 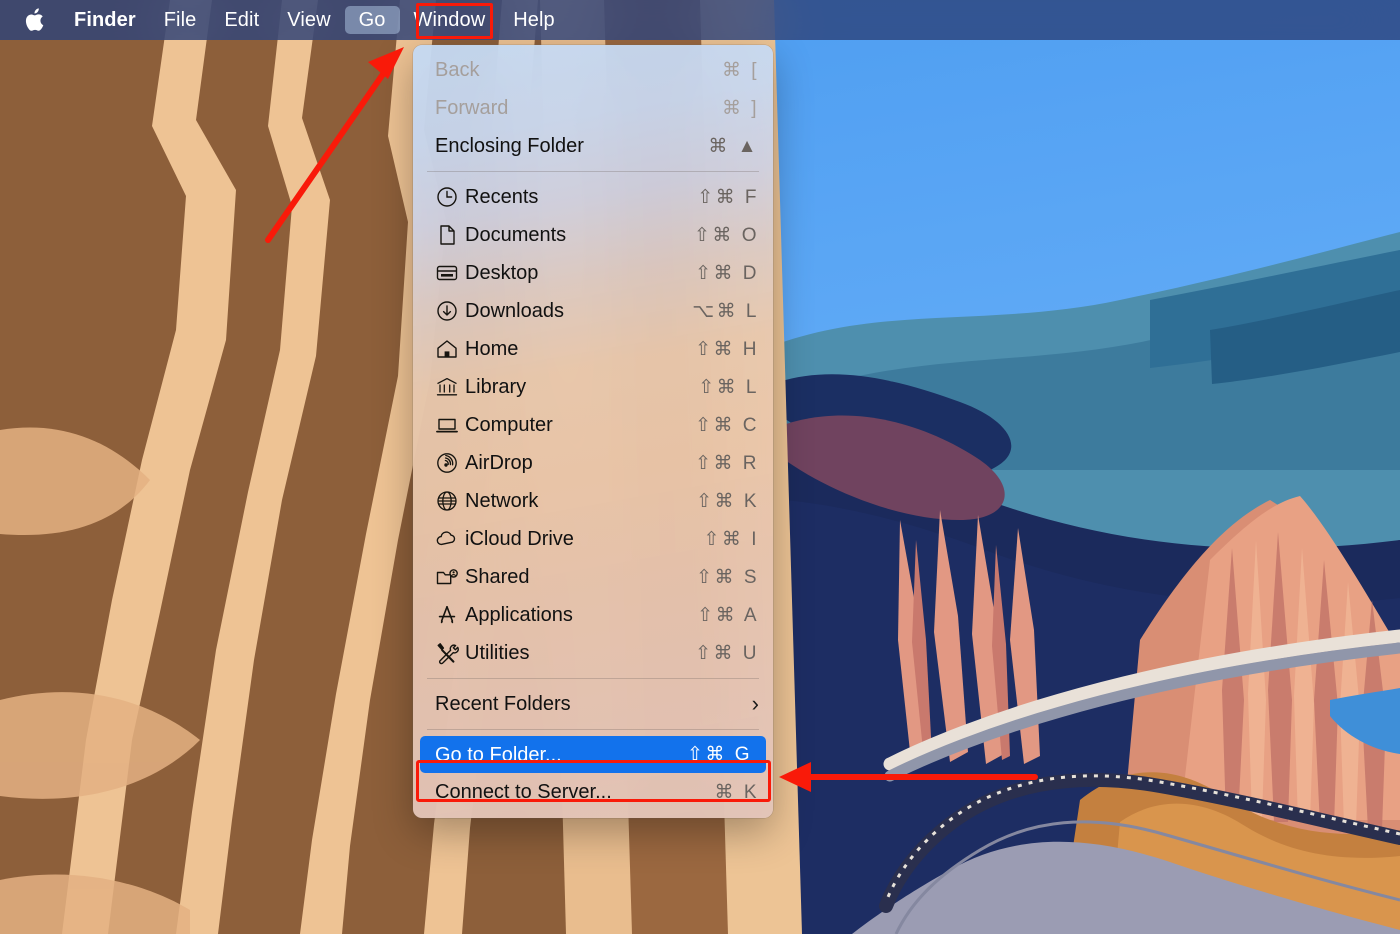 What do you see at coordinates (499, 463) in the screenshot?
I see `menu-item-label: AirDrop` at bounding box center [499, 463].